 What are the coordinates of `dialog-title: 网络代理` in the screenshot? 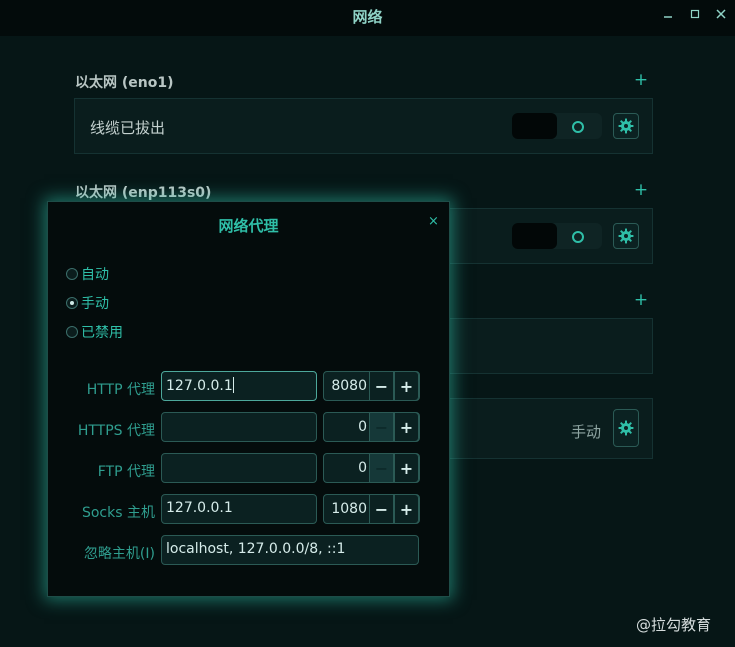 It's located at (248, 226).